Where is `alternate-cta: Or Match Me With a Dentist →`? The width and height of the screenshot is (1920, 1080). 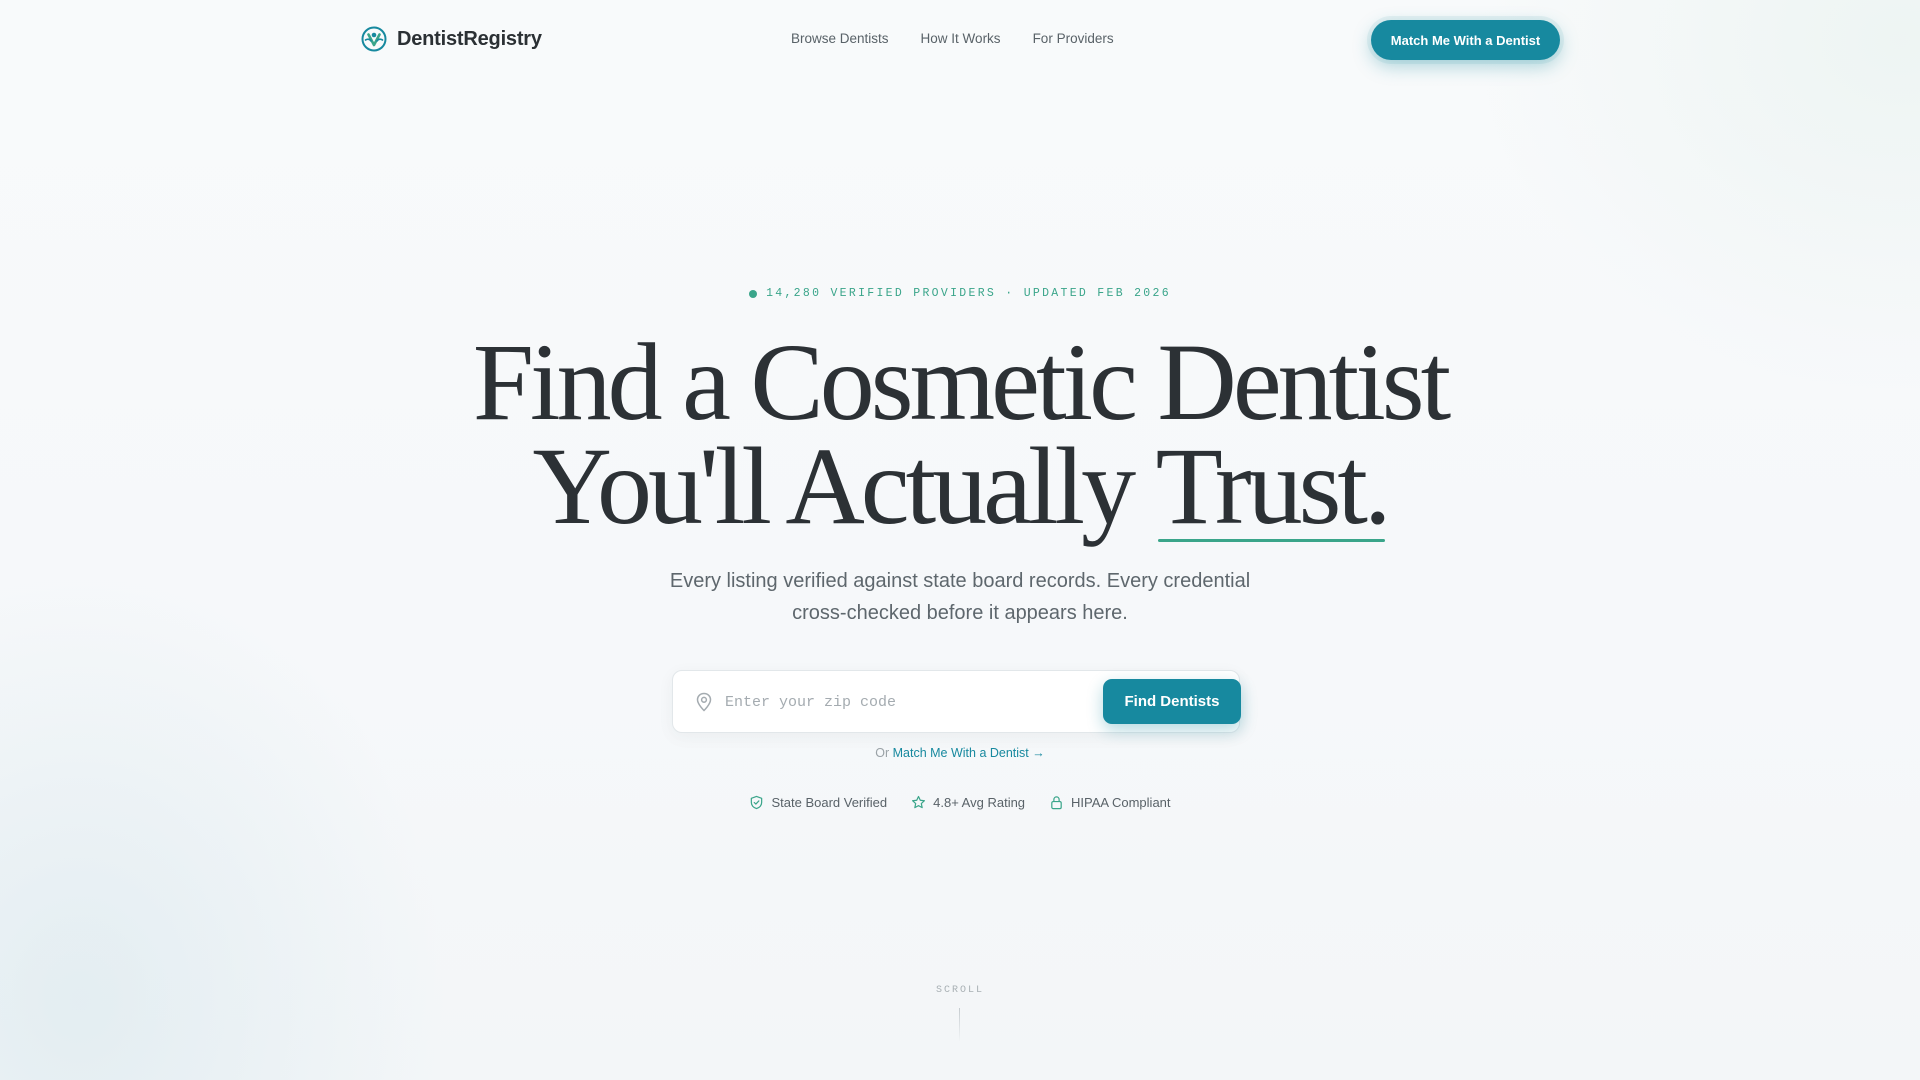 alternate-cta: Or Match Me With a Dentist → is located at coordinates (960, 753).